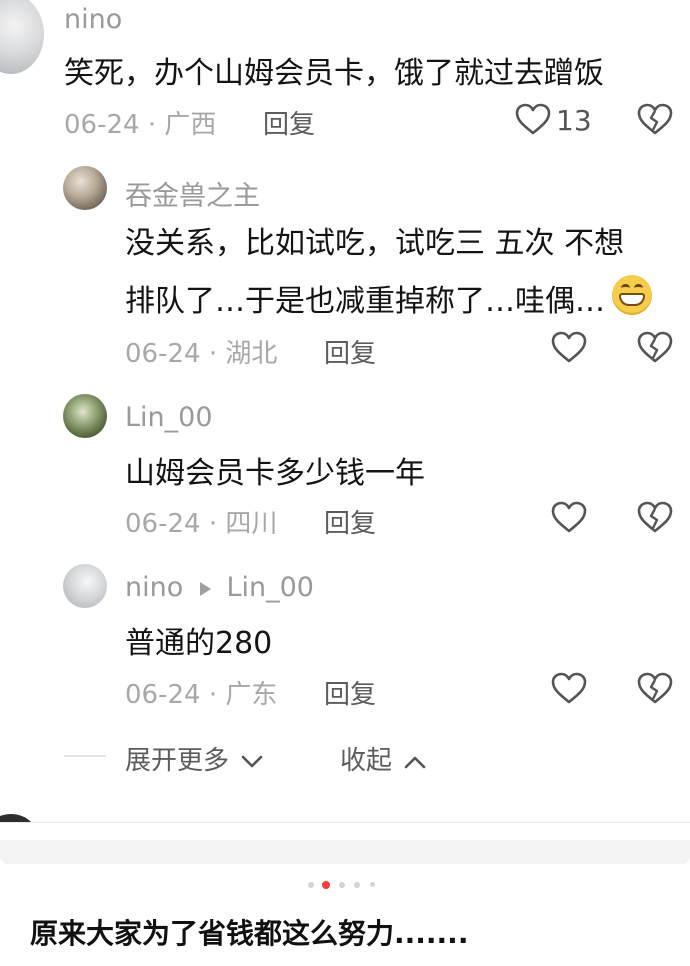 The height and width of the screenshot is (966, 690). Describe the element at coordinates (251, 354) in the screenshot. I see `comment-location: 湖北` at that location.